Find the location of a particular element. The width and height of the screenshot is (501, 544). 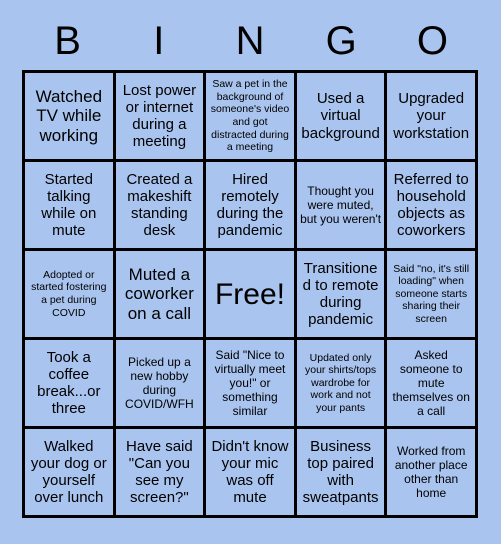

bingo-cell-label: Muted a coworker on a call is located at coordinates (159, 293).